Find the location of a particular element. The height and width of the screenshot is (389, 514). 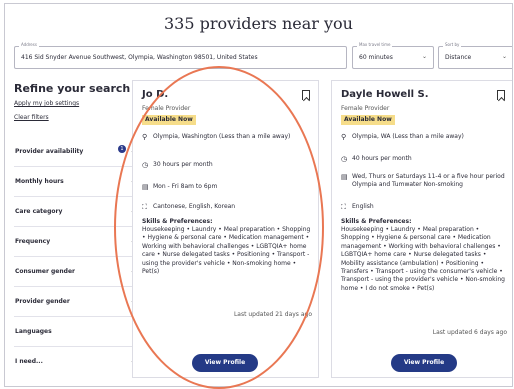

filter-provider-gender: Provider gender ⌄ is located at coordinates (76, 302).